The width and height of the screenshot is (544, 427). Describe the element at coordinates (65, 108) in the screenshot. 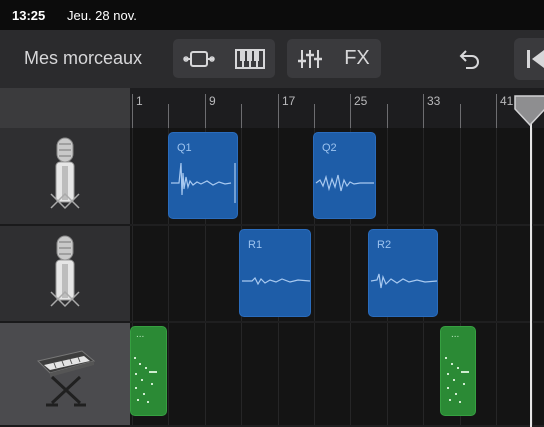

I see `ruler-header` at that location.